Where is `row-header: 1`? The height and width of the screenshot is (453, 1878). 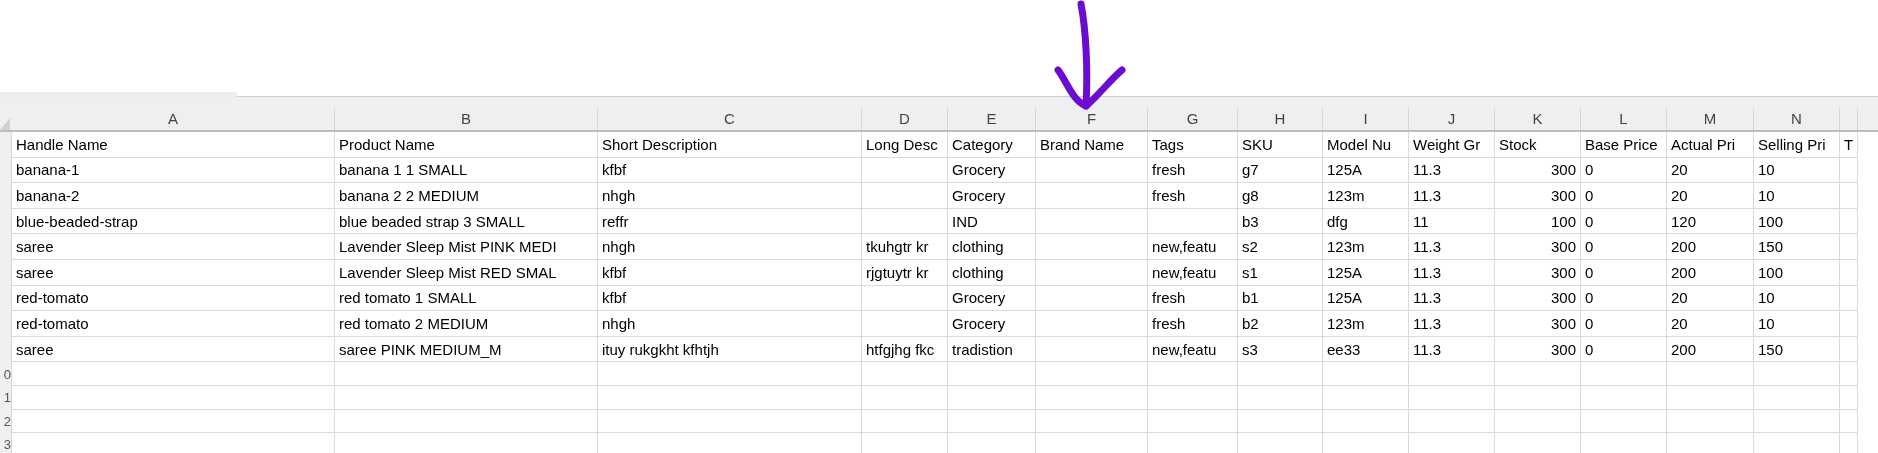 row-header: 1 is located at coordinates (6, 397).